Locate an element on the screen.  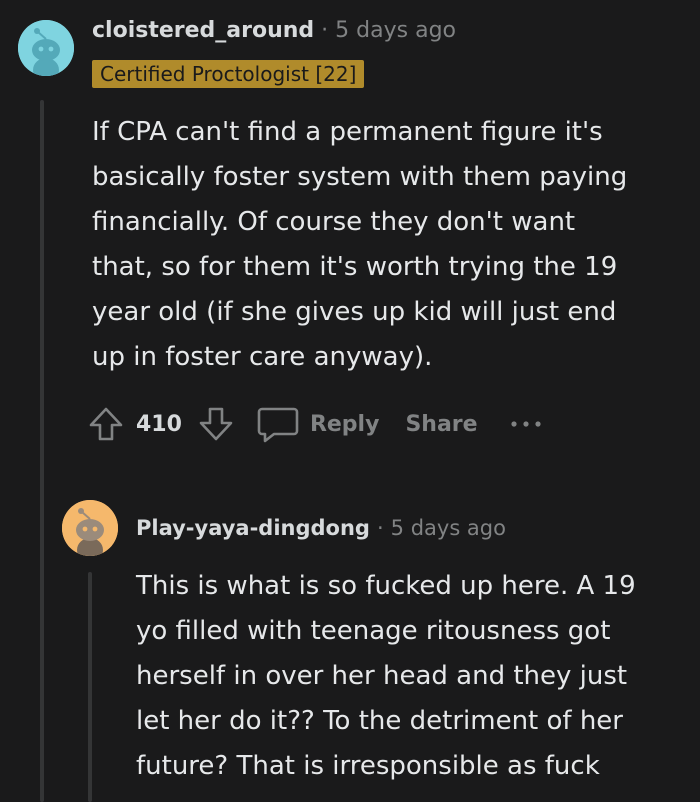
share-button: Share is located at coordinates (441, 424).